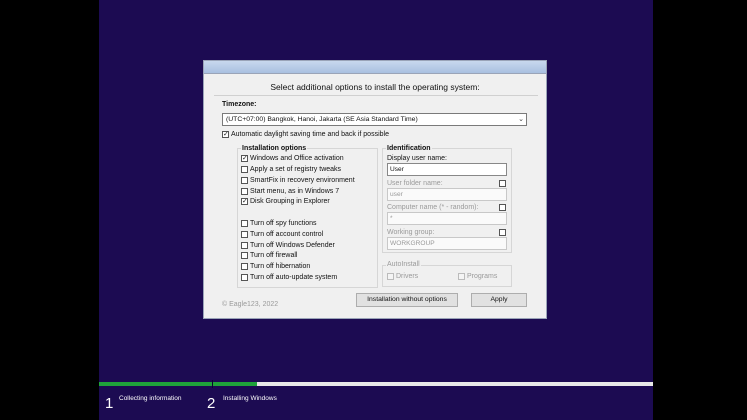 The image size is (747, 420). Describe the element at coordinates (274, 148) in the screenshot. I see `installation-options-title: Installation options` at that location.